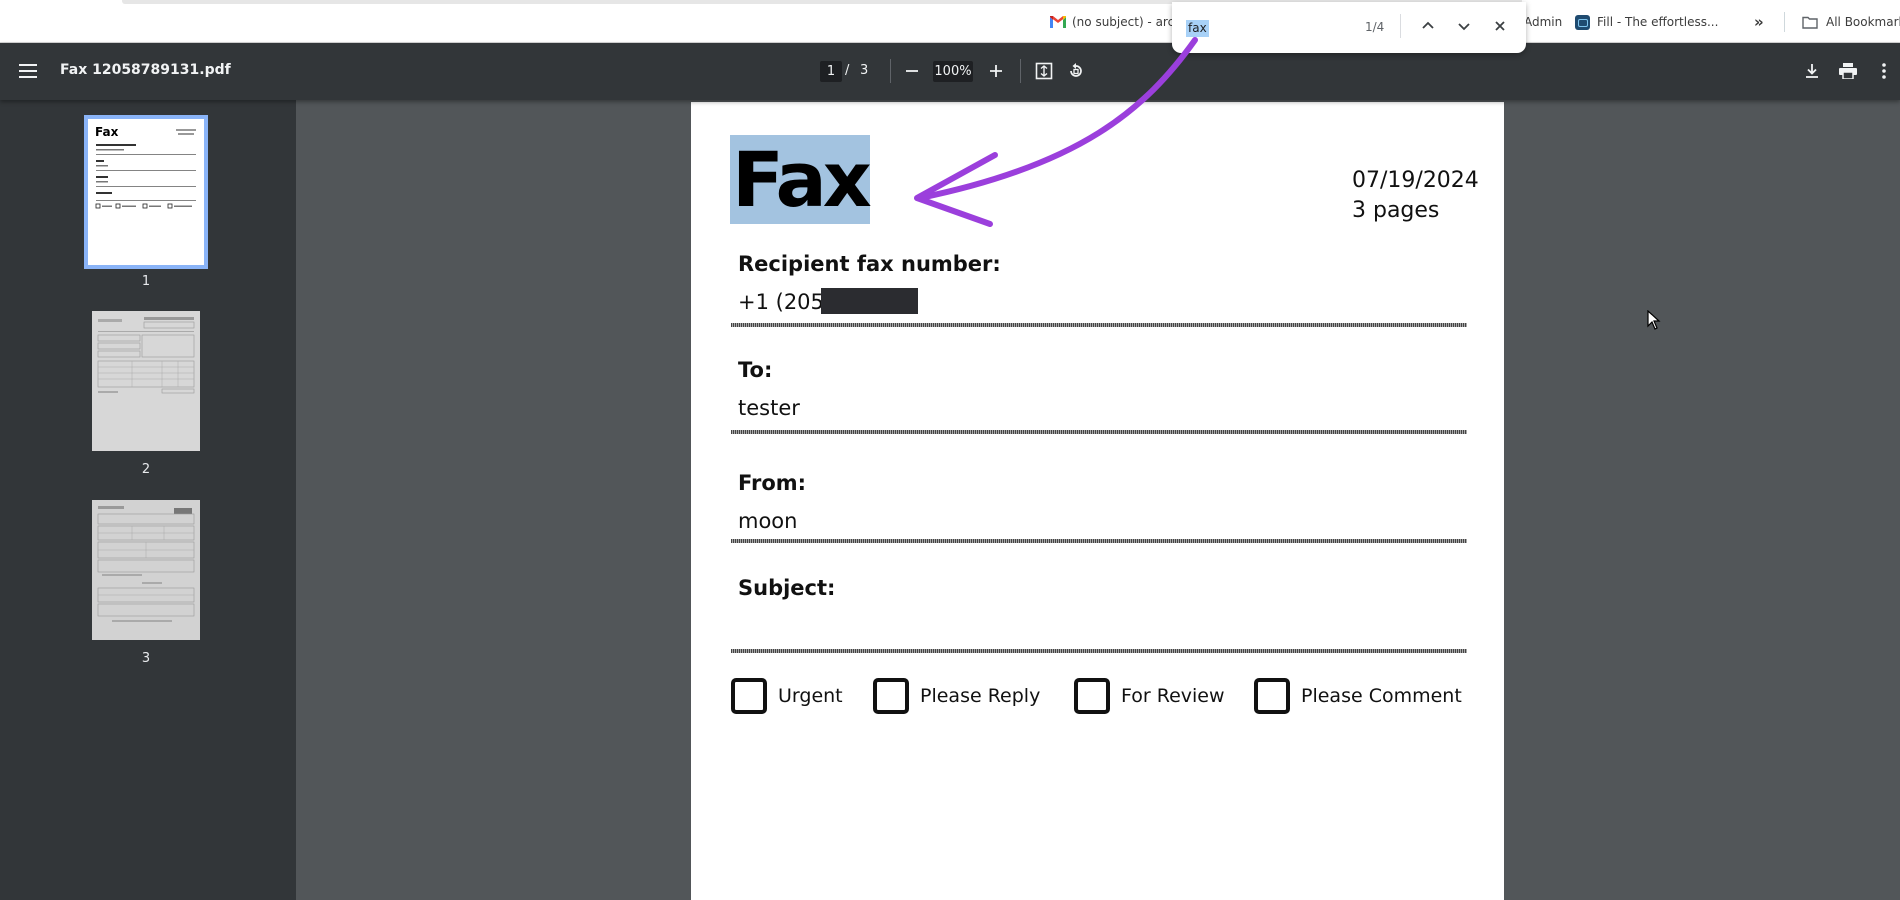 The image size is (1900, 900). I want to click on page-total: 3, so click(864, 70).